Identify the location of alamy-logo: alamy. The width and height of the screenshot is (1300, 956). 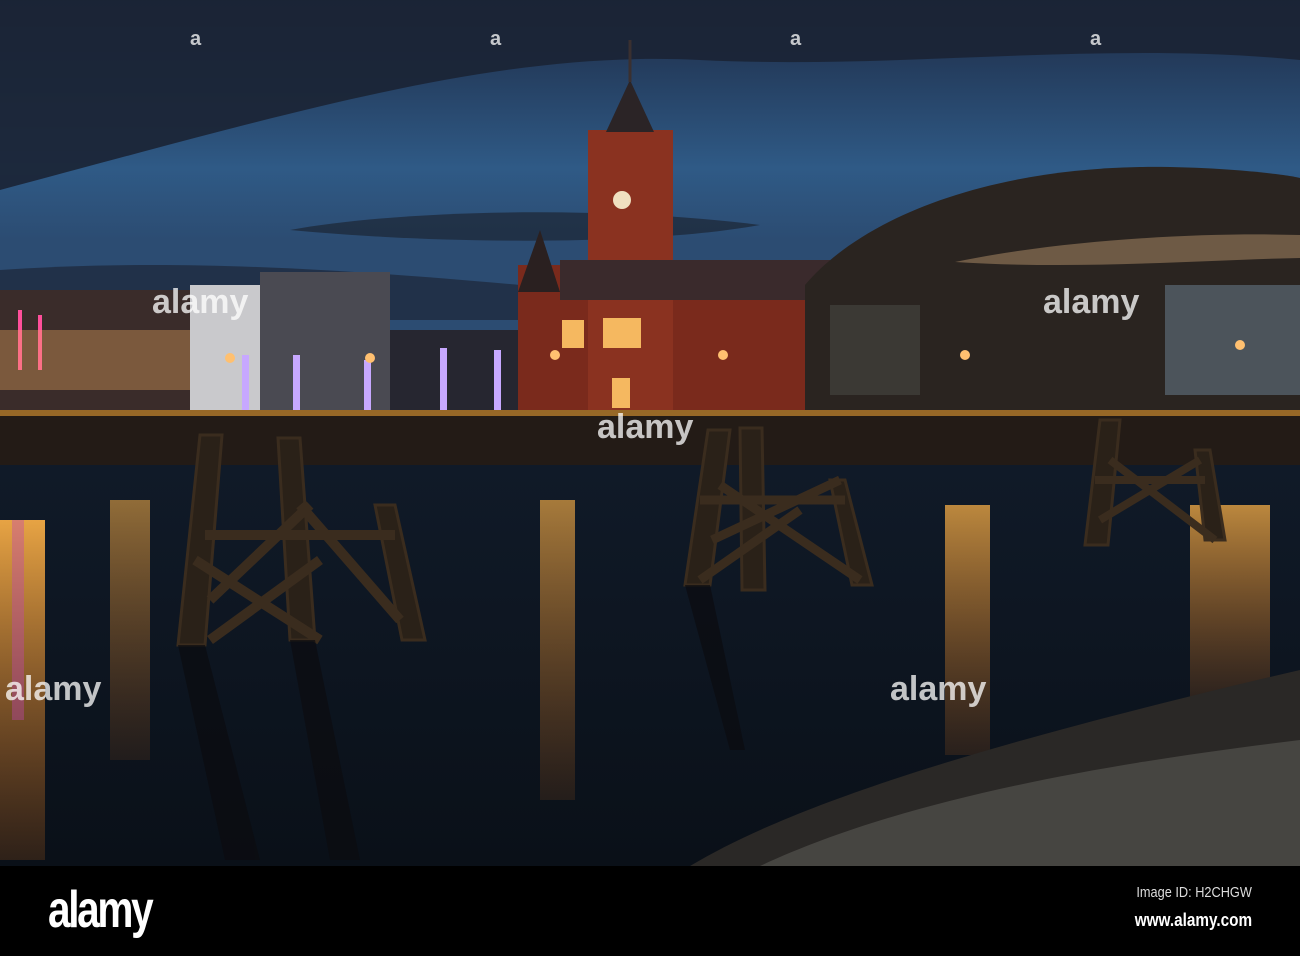
(101, 910).